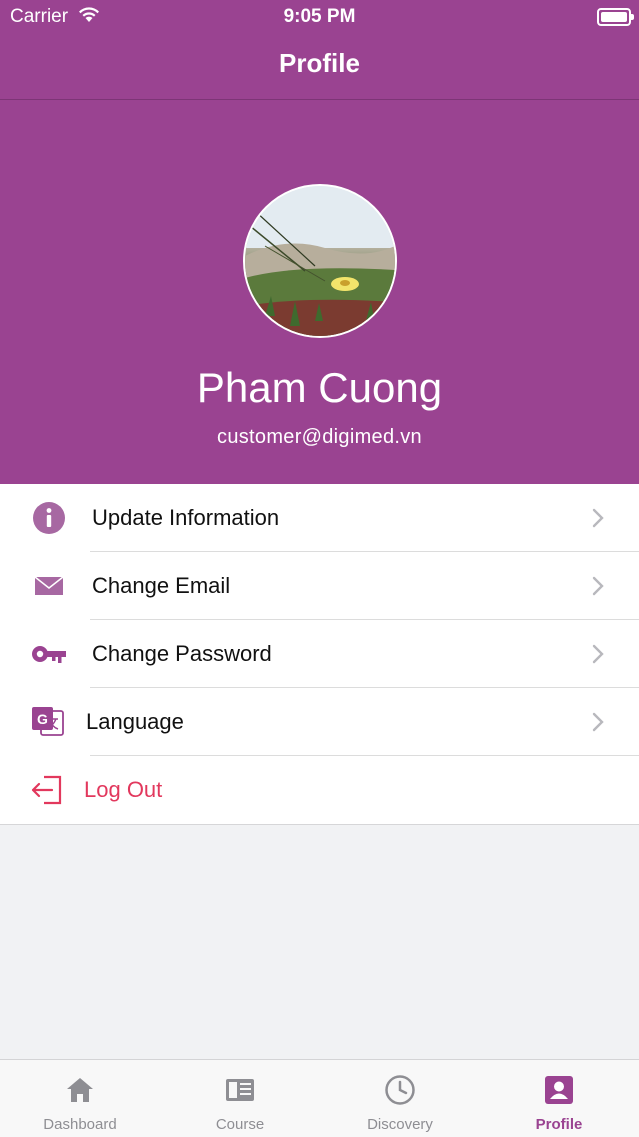  What do you see at coordinates (80, 1090) in the screenshot?
I see `home-icon` at bounding box center [80, 1090].